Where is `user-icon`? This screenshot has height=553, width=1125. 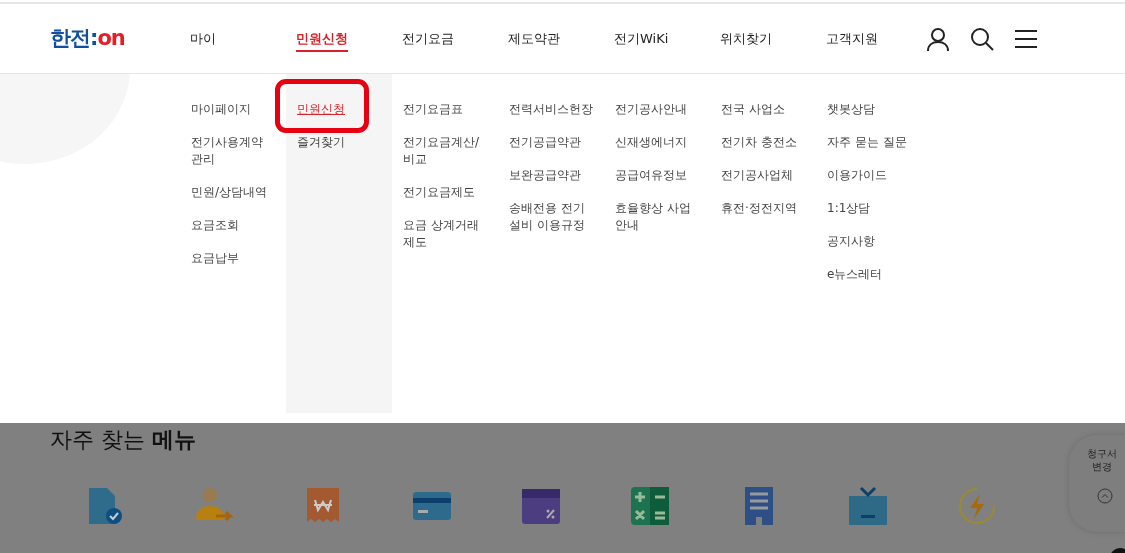
user-icon is located at coordinates (938, 38).